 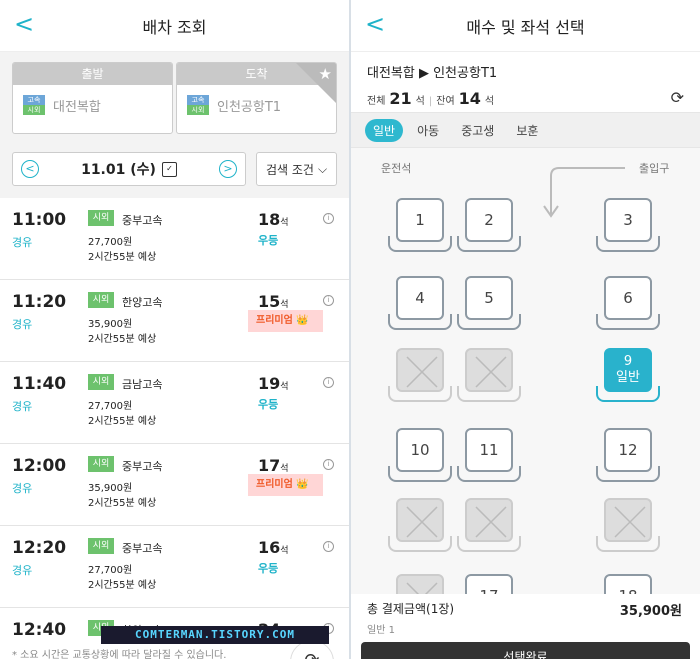 What do you see at coordinates (628, 375) in the screenshot?
I see `seat-selected: 9 일반` at bounding box center [628, 375].